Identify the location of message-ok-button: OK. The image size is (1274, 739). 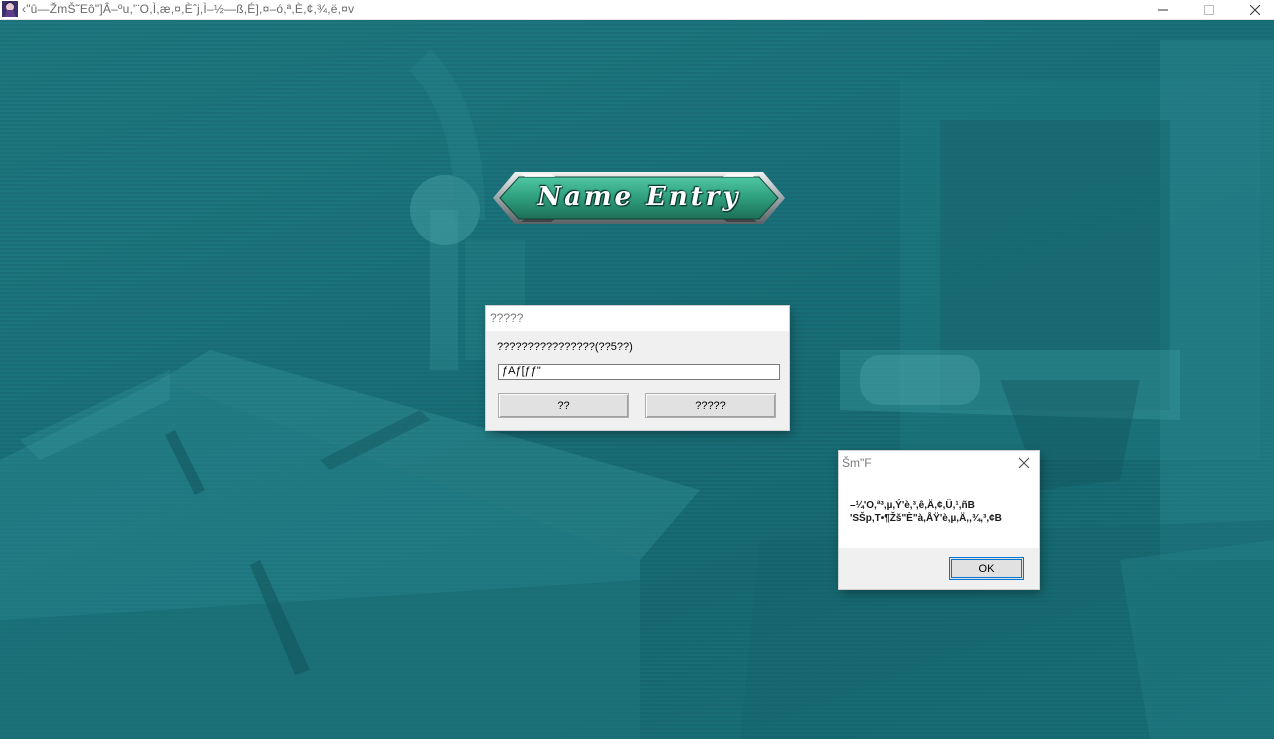
(986, 568).